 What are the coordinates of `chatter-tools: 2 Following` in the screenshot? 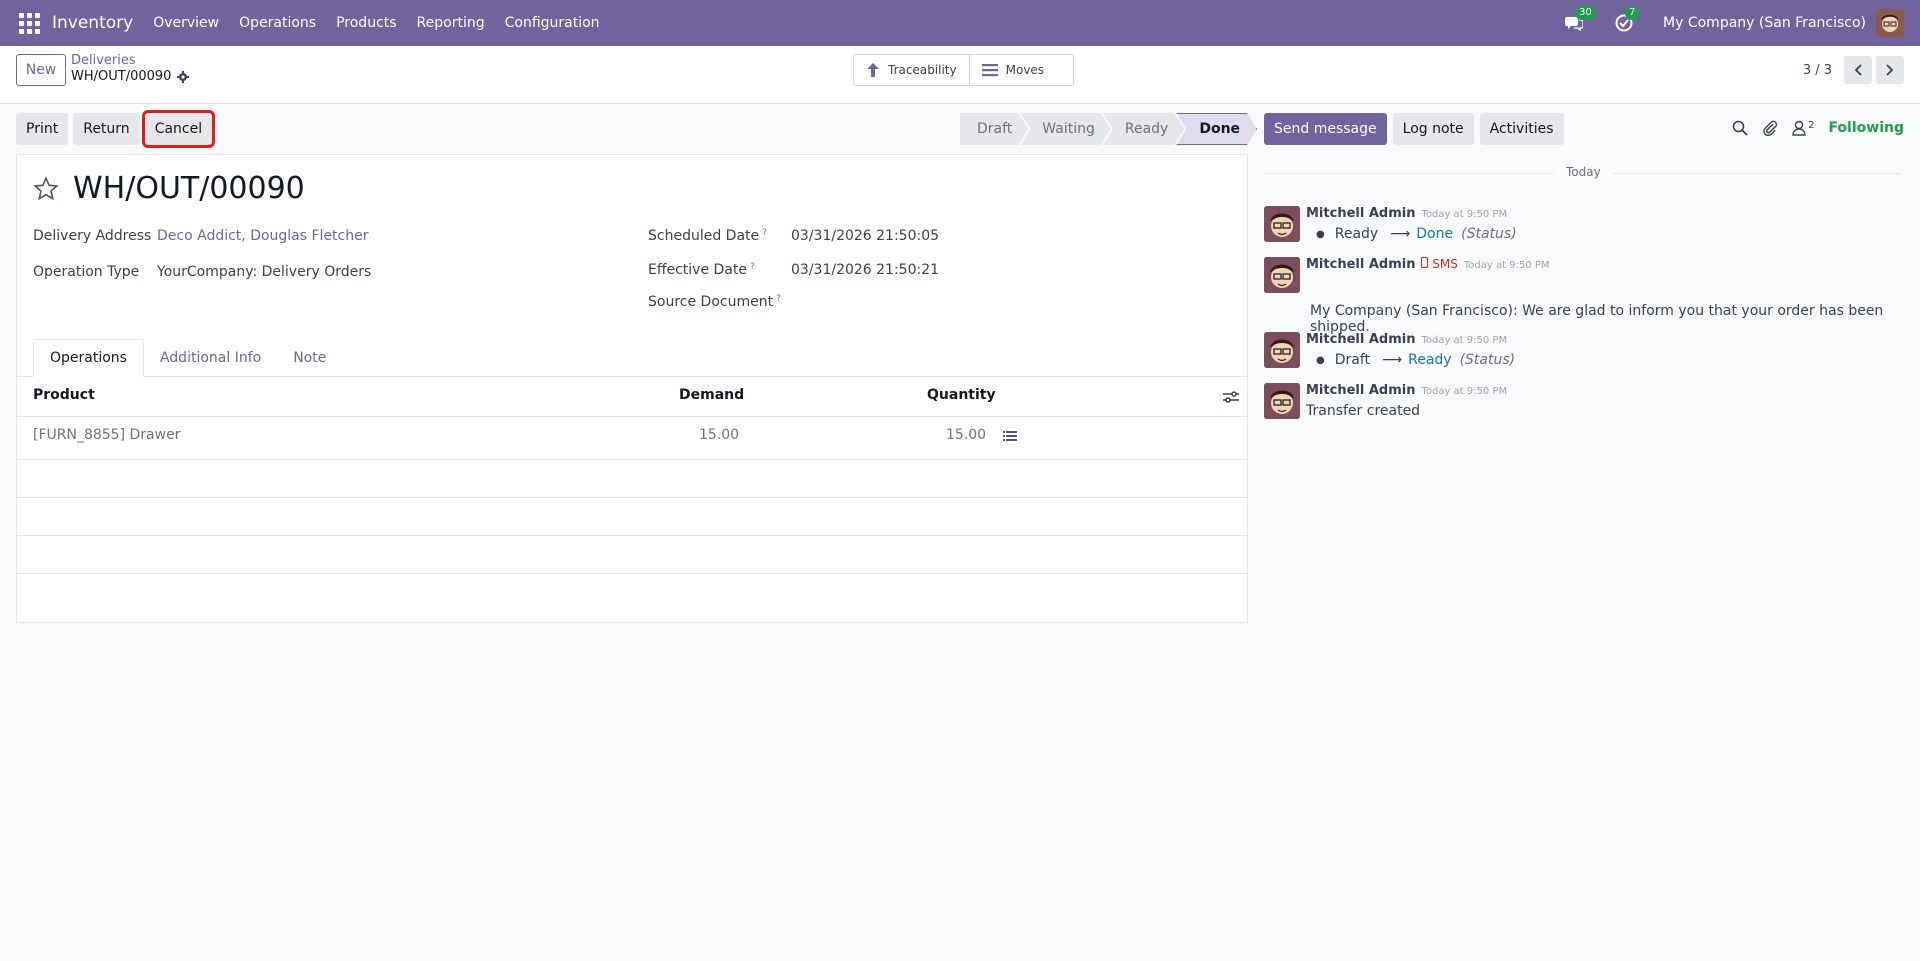 It's located at (1818, 128).